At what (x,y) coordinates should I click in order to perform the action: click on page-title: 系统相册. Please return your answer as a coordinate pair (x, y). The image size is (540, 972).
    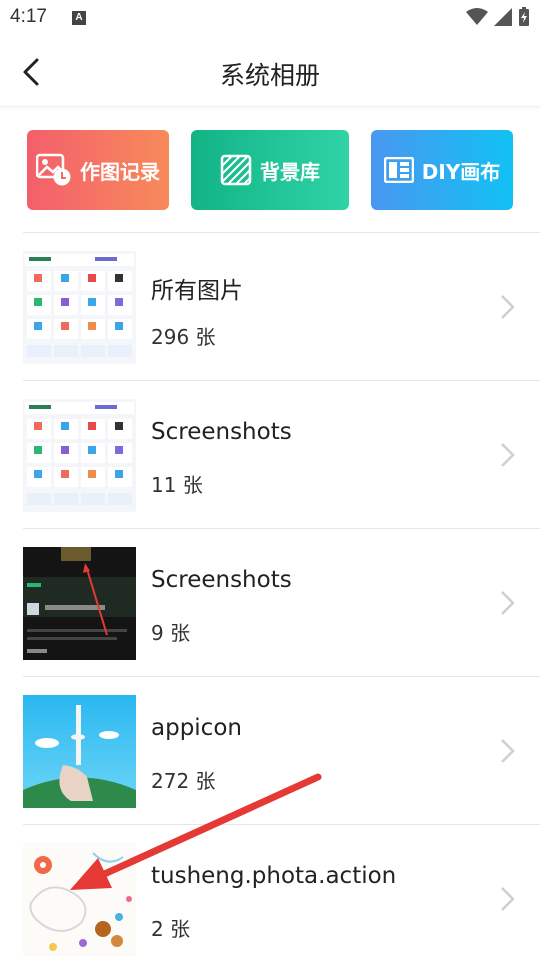
    Looking at the image, I should click on (269, 75).